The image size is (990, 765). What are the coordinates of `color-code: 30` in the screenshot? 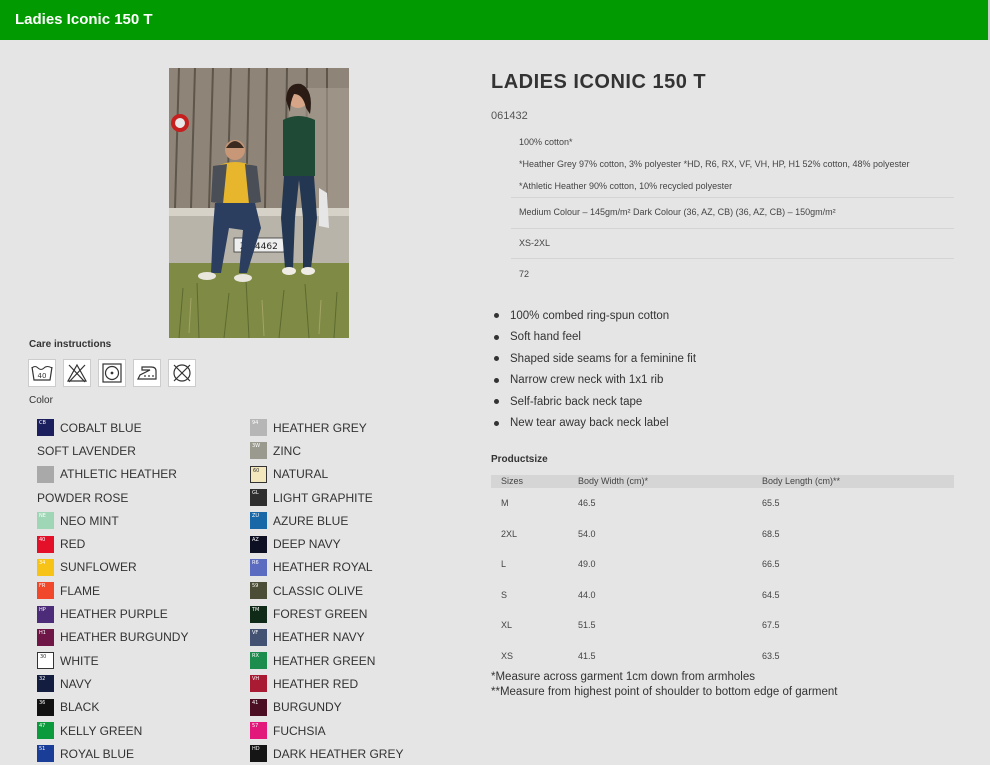 It's located at (43, 657).